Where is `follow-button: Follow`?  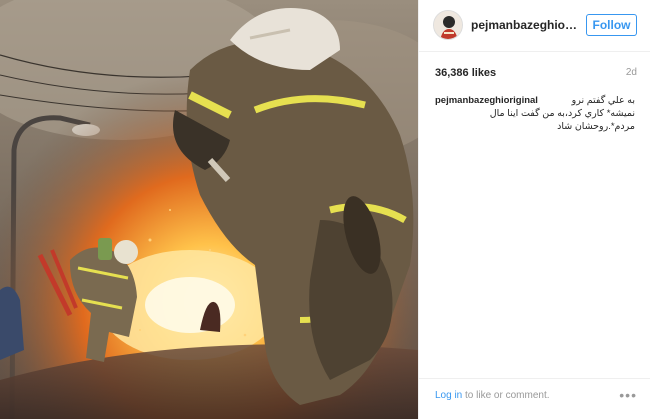
follow-button: Follow is located at coordinates (611, 25).